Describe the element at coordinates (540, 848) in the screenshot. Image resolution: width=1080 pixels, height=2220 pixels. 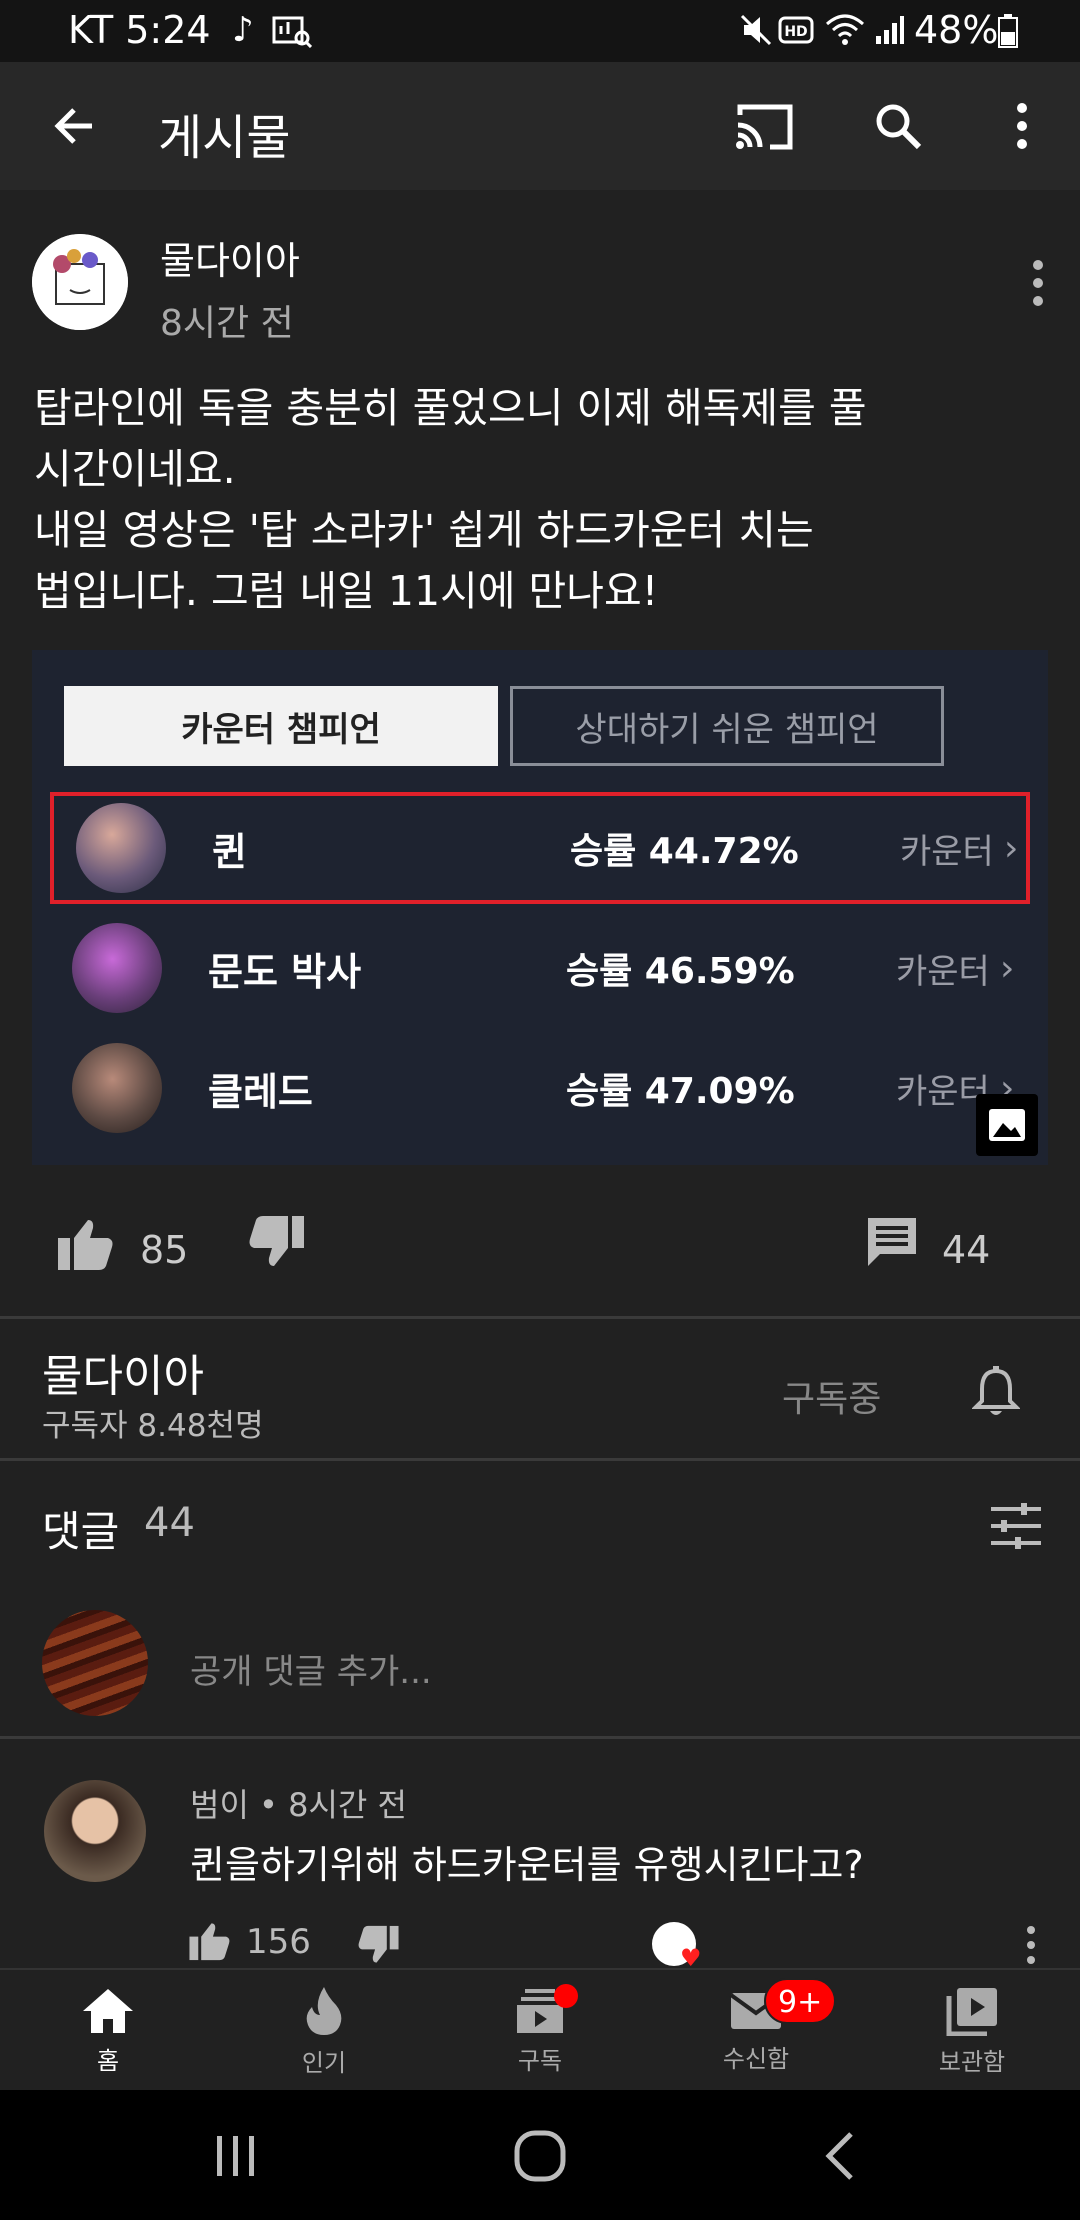
I see `champion-row: 퀸 승률 44.72% 카운터 ›` at that location.